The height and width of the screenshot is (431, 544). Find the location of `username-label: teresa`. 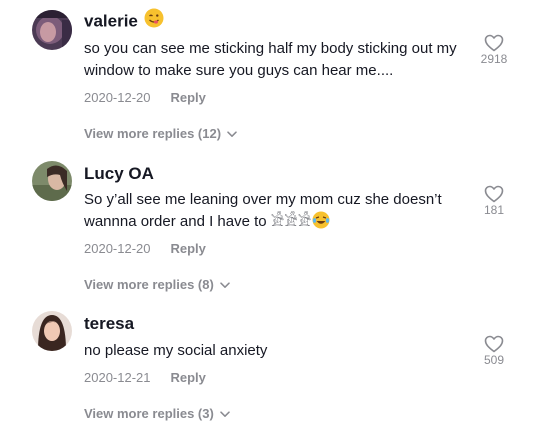

username-label: teresa is located at coordinates (109, 323).